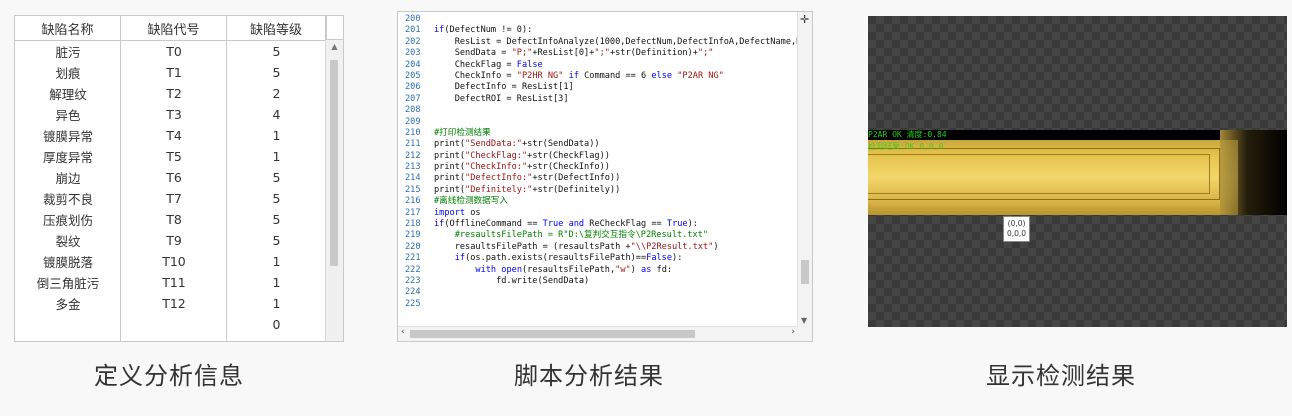 This screenshot has width=1292, height=416. Describe the element at coordinates (553, 270) in the screenshot. I see `code-text: with open(resaultsFilePath,"w") as fd:` at that location.